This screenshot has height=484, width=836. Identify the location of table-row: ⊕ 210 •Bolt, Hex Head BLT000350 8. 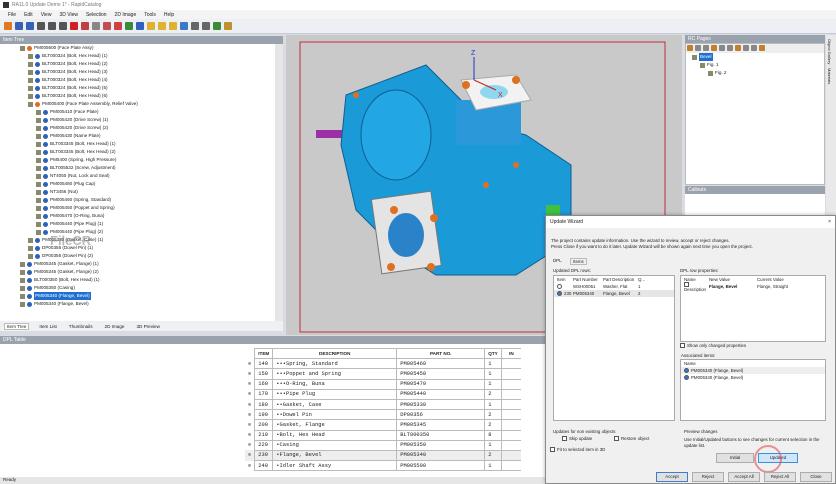
(383, 435).